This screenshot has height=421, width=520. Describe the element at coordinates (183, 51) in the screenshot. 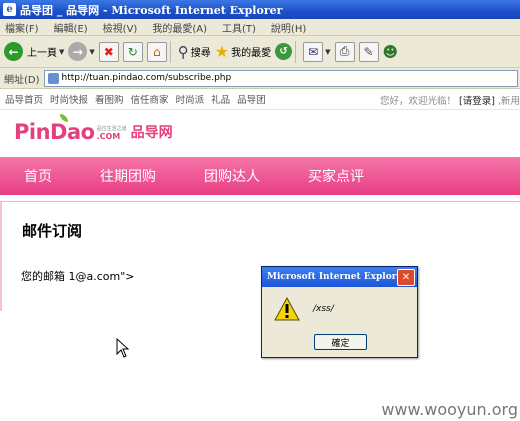

I see `search-icon: ⚲` at that location.